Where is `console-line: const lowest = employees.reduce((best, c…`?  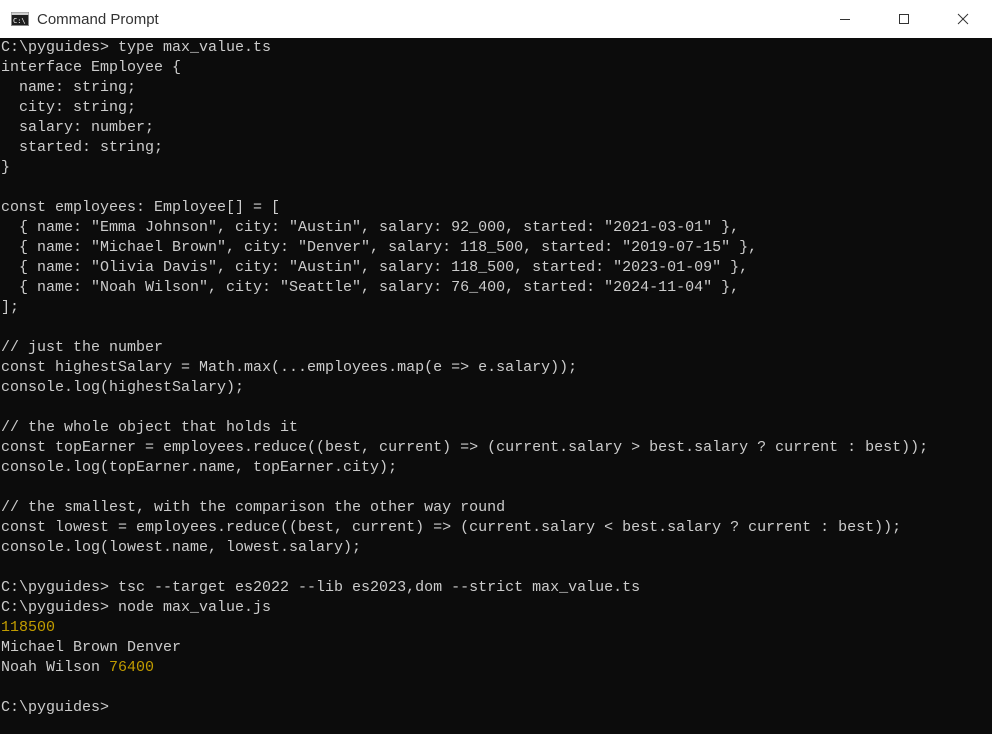
console-line: const lowest = employees.reduce((best, c… is located at coordinates (451, 527).